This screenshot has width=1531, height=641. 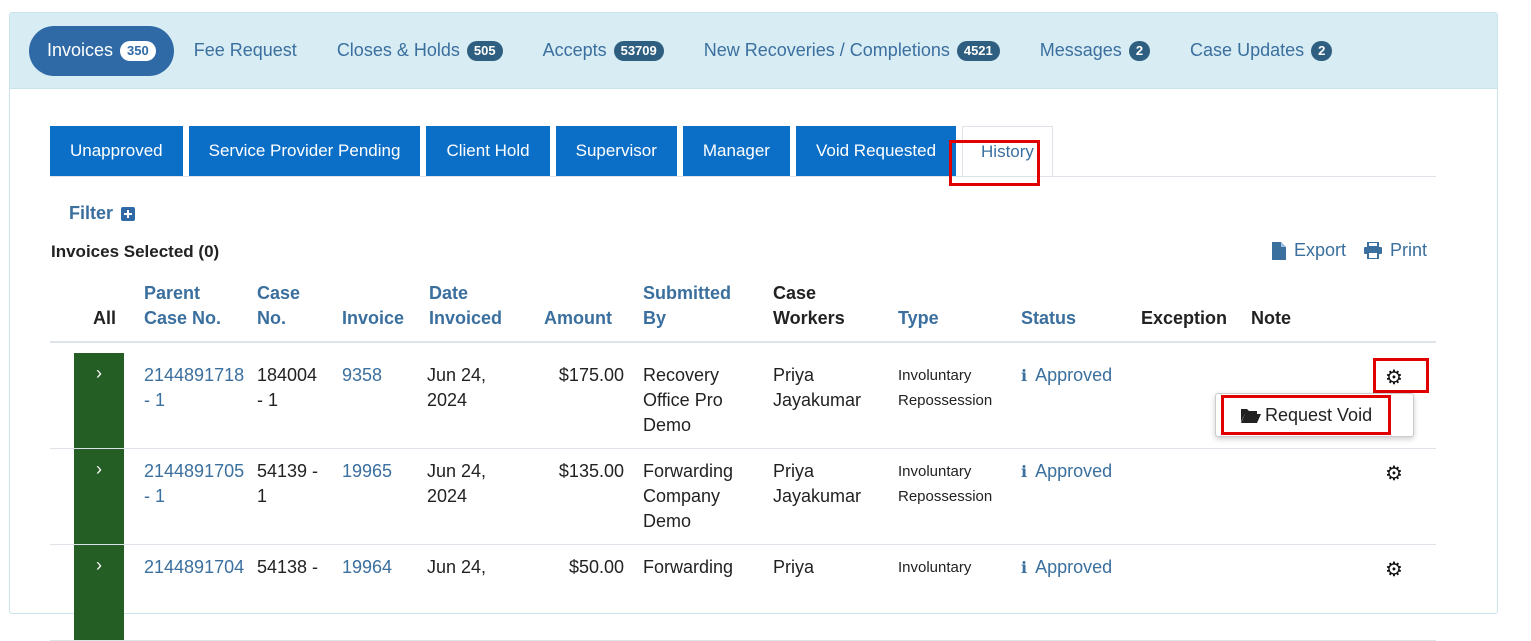 What do you see at coordinates (978, 50) in the screenshot?
I see `count-badge: 4521` at bounding box center [978, 50].